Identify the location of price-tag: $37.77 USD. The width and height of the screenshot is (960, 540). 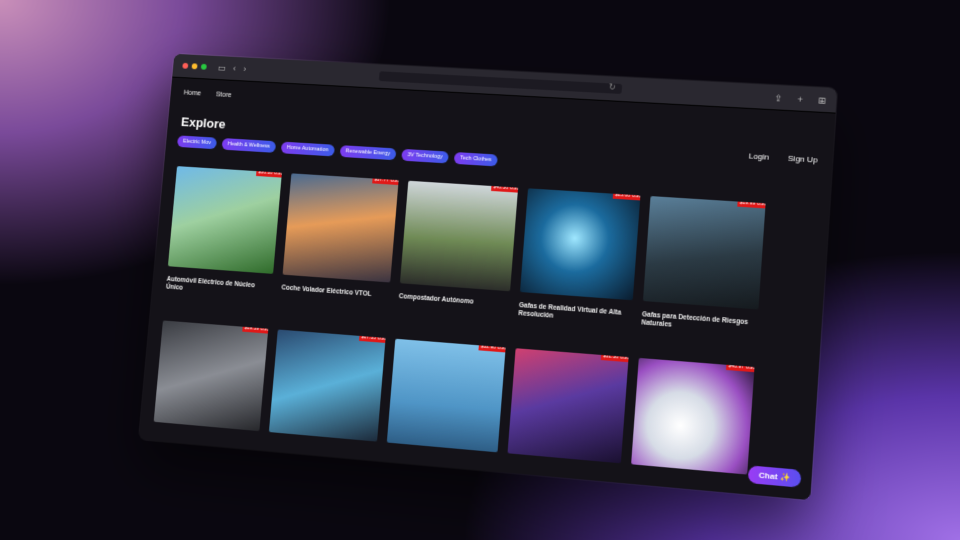
(385, 180).